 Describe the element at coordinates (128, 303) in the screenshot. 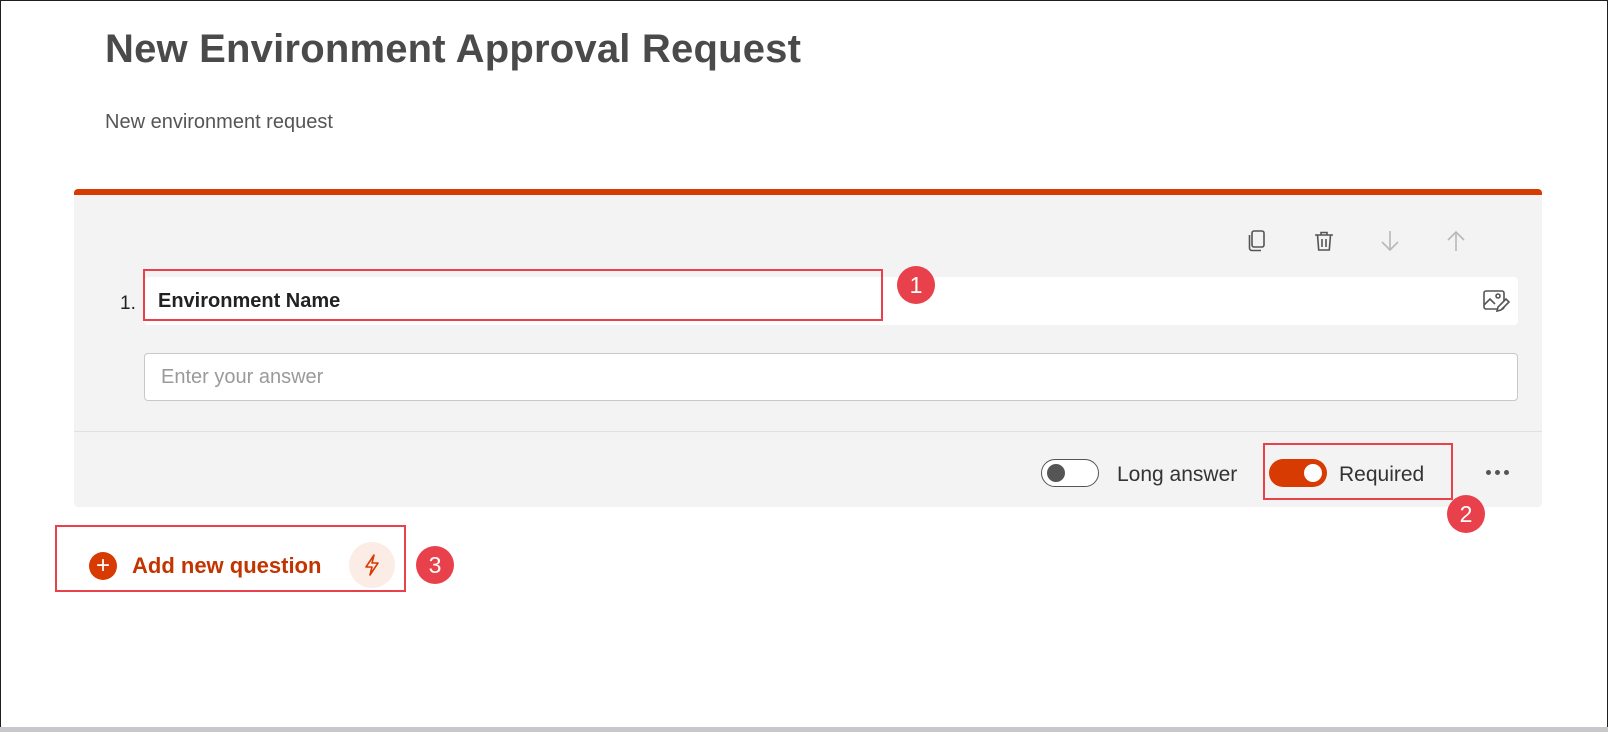

I see `question-number: 1.` at that location.